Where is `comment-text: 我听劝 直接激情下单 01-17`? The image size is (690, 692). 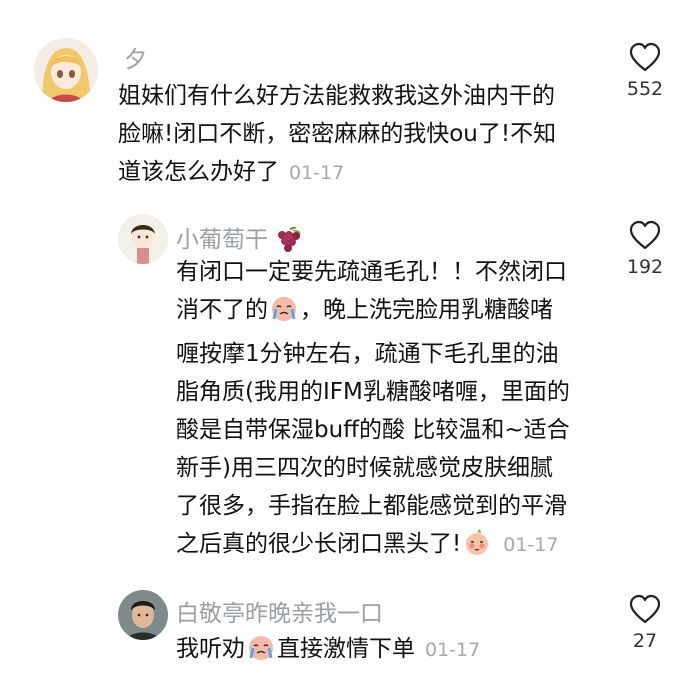
comment-text: 我听劝 直接激情下单 01-17 is located at coordinates (328, 652).